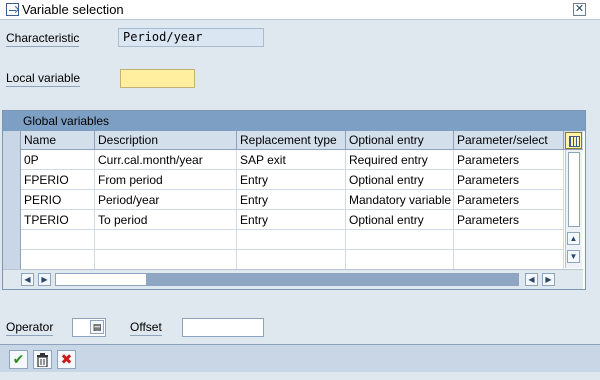 The height and width of the screenshot is (380, 600). Describe the element at coordinates (58, 160) in the screenshot. I see `cell-name: 0P` at that location.